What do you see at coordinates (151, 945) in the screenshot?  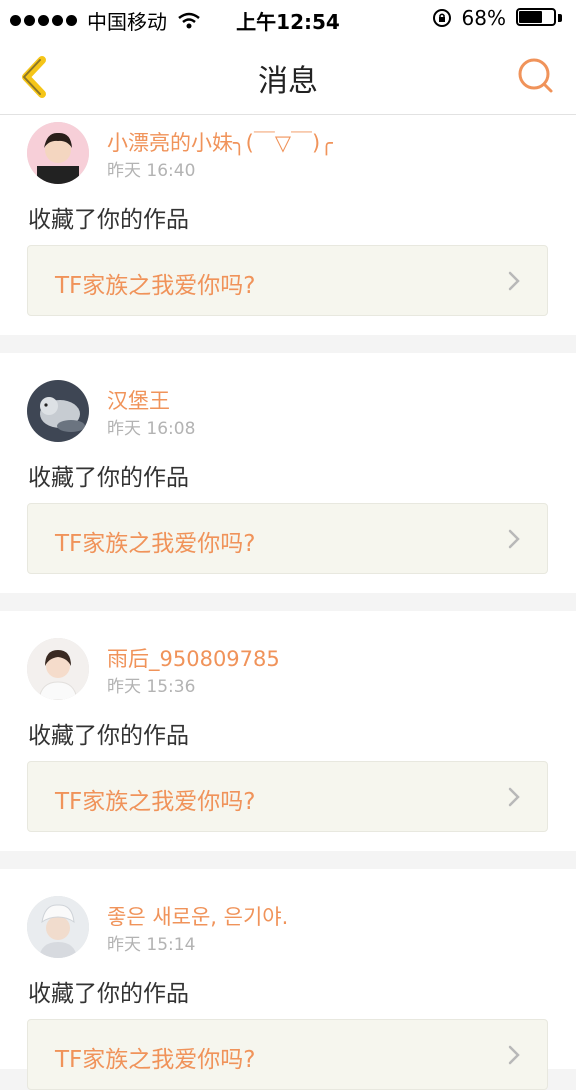 I see `message-time: 昨天 15:14` at bounding box center [151, 945].